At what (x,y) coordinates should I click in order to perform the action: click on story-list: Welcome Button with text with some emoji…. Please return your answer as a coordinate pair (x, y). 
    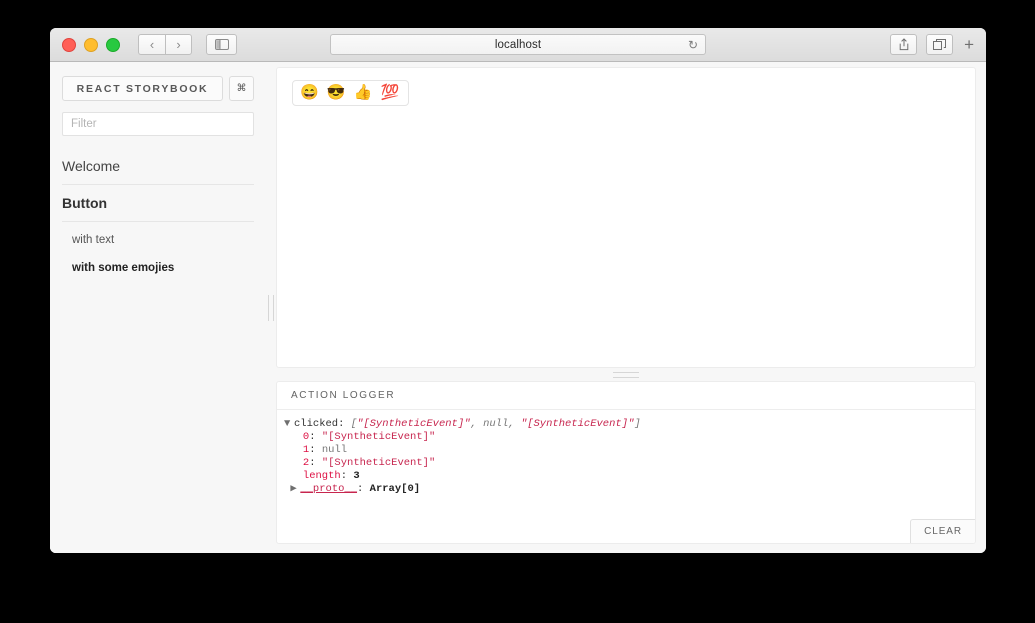
    Looking at the image, I should click on (158, 217).